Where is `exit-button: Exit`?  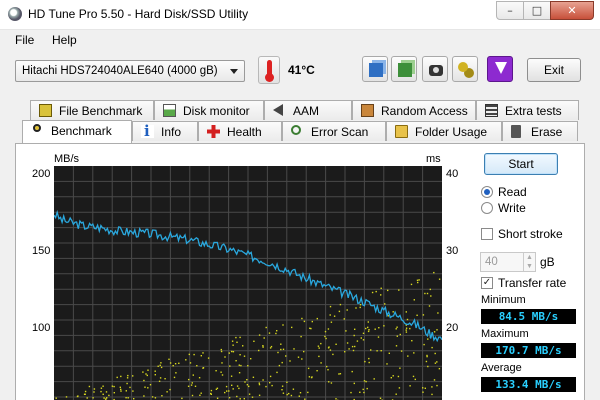
exit-button: Exit is located at coordinates (554, 70).